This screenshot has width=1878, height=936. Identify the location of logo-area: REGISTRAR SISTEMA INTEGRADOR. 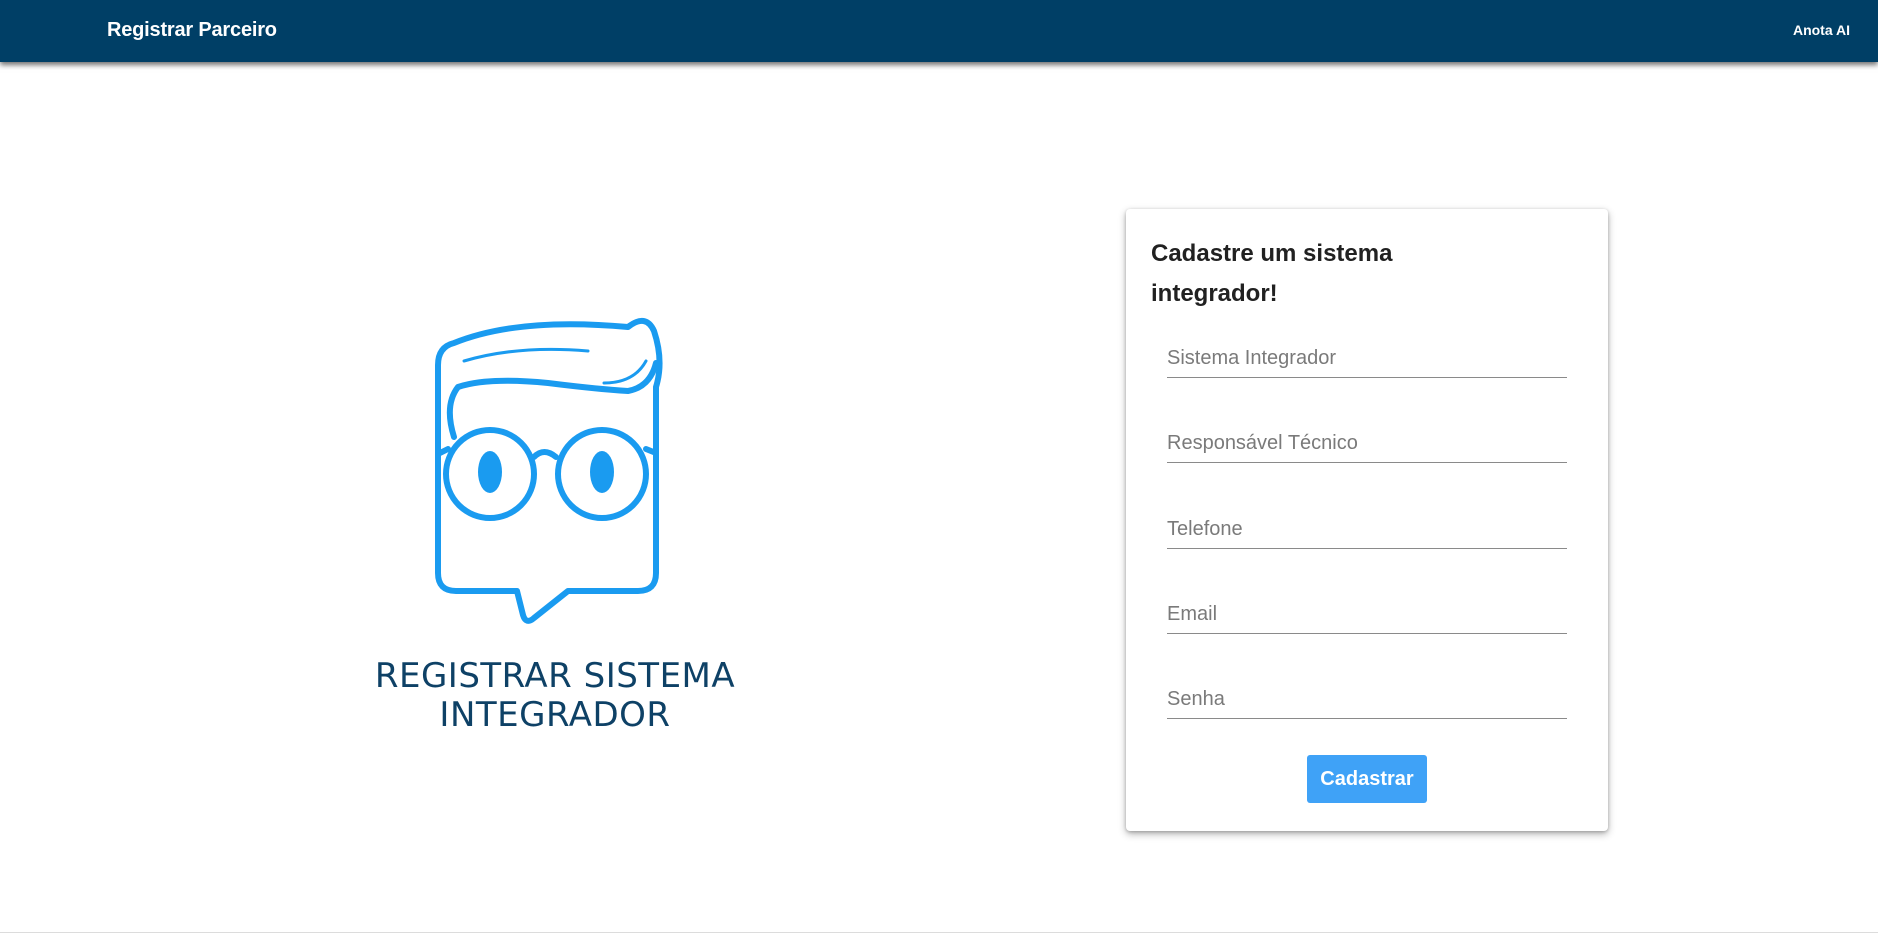
(555, 525).